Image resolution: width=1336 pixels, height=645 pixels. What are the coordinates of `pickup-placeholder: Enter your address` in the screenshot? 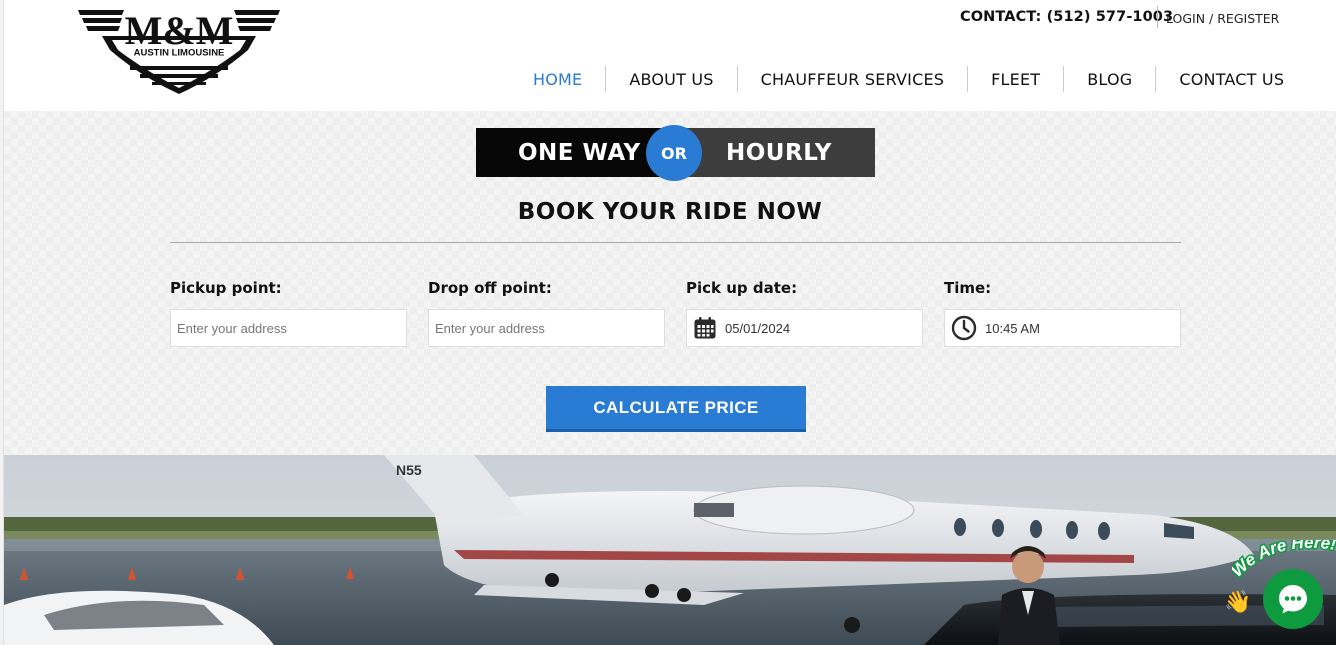 It's located at (232, 328).